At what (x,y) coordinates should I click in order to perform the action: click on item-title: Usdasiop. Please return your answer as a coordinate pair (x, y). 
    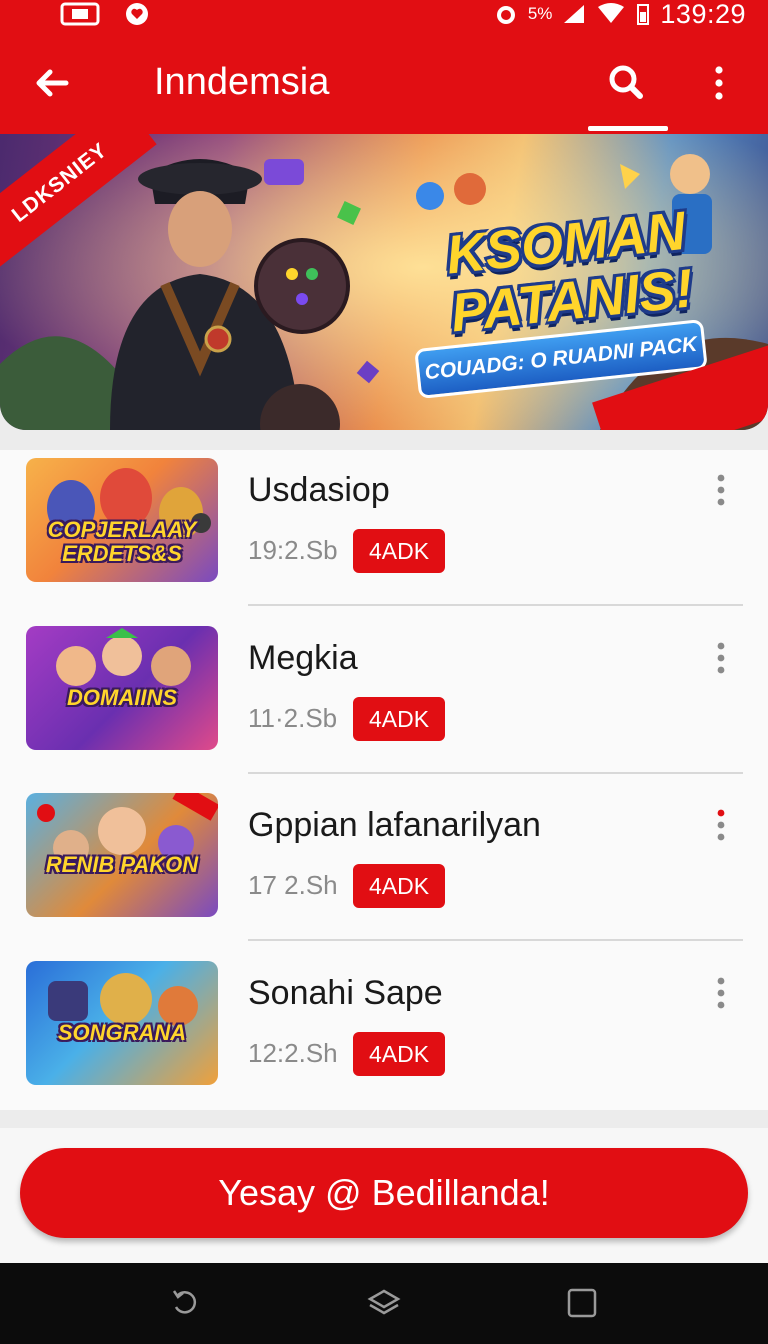
    Looking at the image, I should click on (319, 490).